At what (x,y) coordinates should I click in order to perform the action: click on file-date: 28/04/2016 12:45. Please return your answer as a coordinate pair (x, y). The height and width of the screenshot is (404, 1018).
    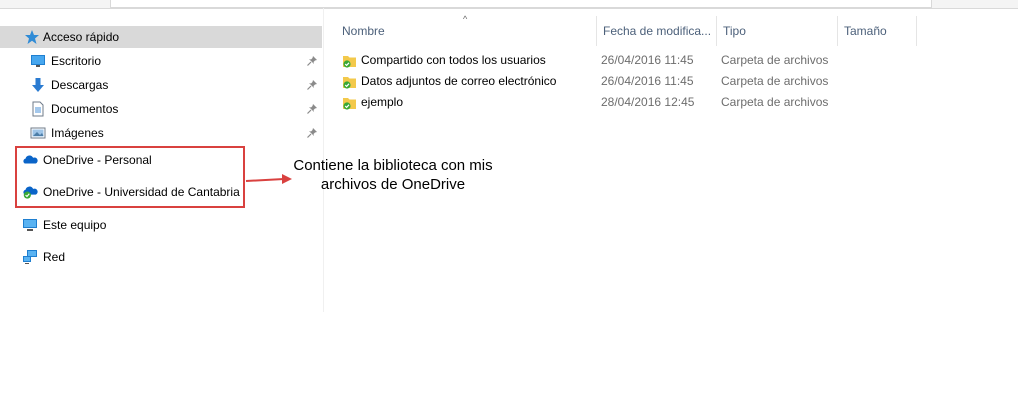
    Looking at the image, I should click on (648, 102).